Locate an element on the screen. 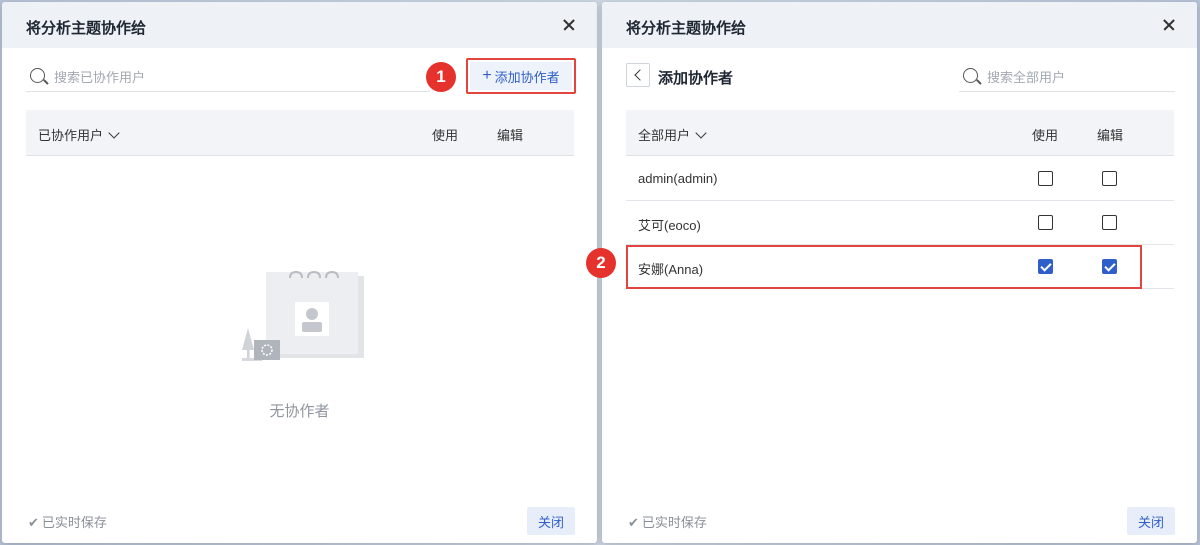 This screenshot has height=545, width=1200. table-row: admin(admin) is located at coordinates (900, 179).